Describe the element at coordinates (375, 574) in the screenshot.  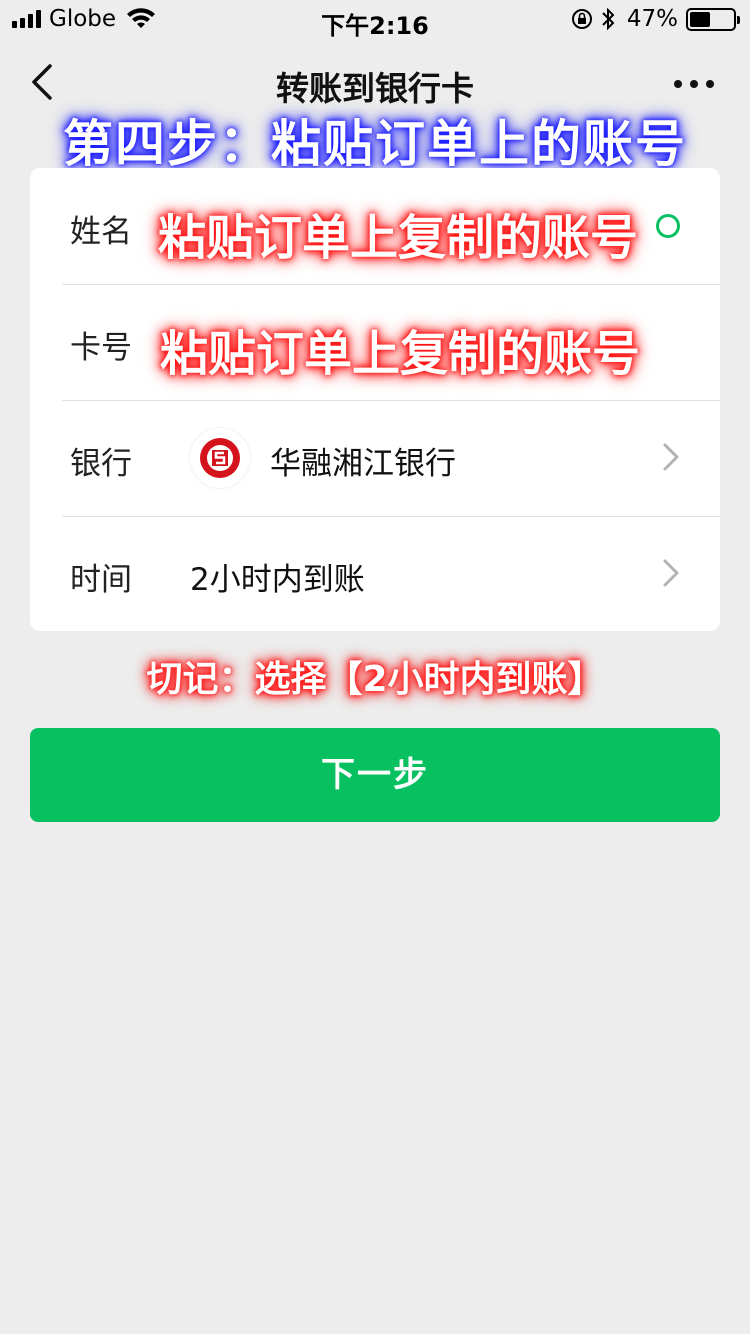
I see `arrival-time-row: 时间 2小时内到账` at that location.